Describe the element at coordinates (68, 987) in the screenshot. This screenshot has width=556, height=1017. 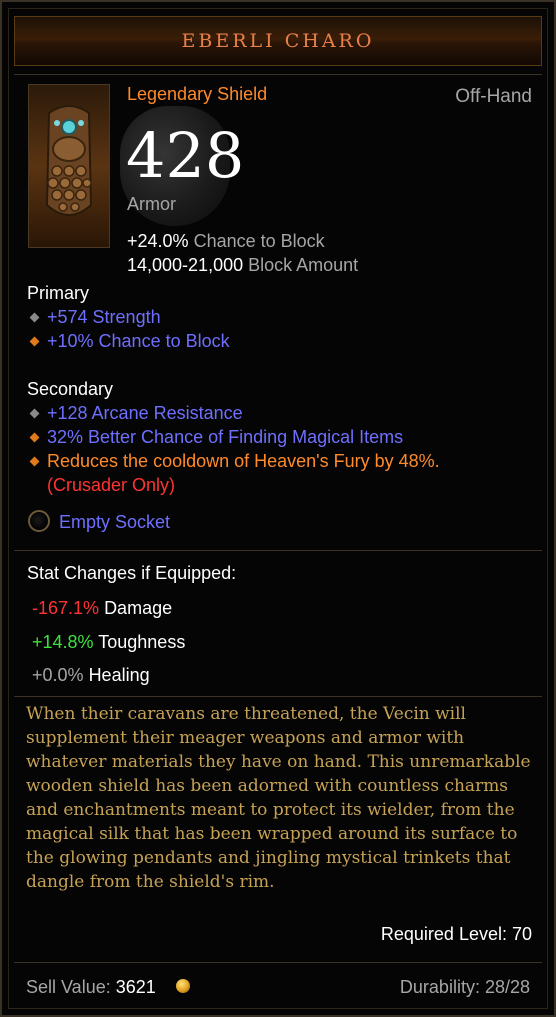
I see `sell-value-label: Sell Value:` at that location.